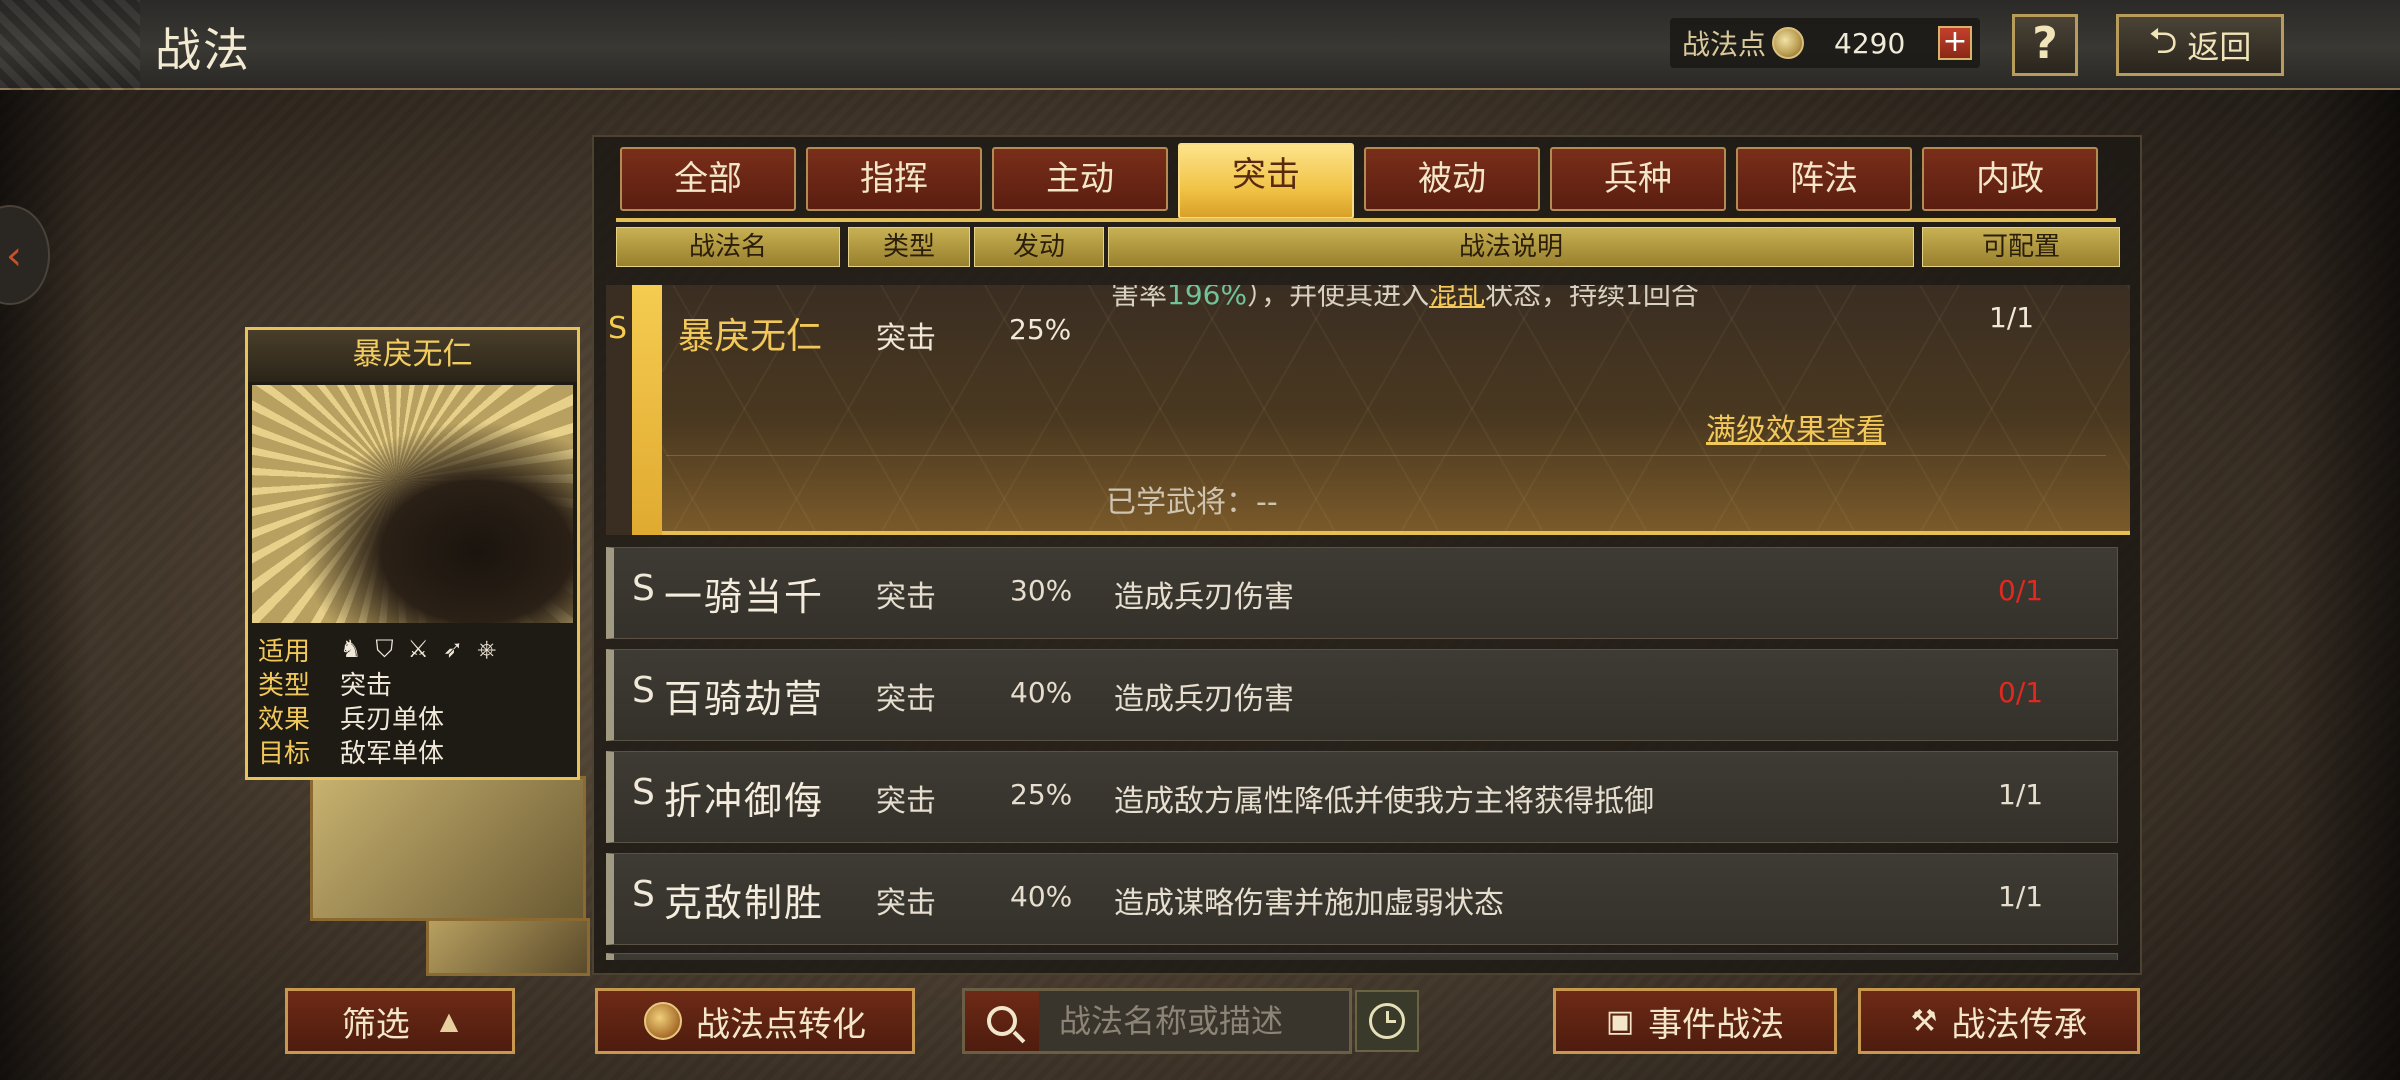 The height and width of the screenshot is (1080, 2400). Describe the element at coordinates (1825, 43) in the screenshot. I see `tactic-points-box: 战法点 4290 +` at that location.